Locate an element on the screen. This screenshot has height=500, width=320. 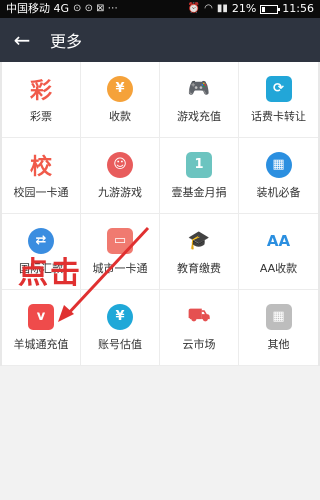
back-button: ← is located at coordinates (22, 40).